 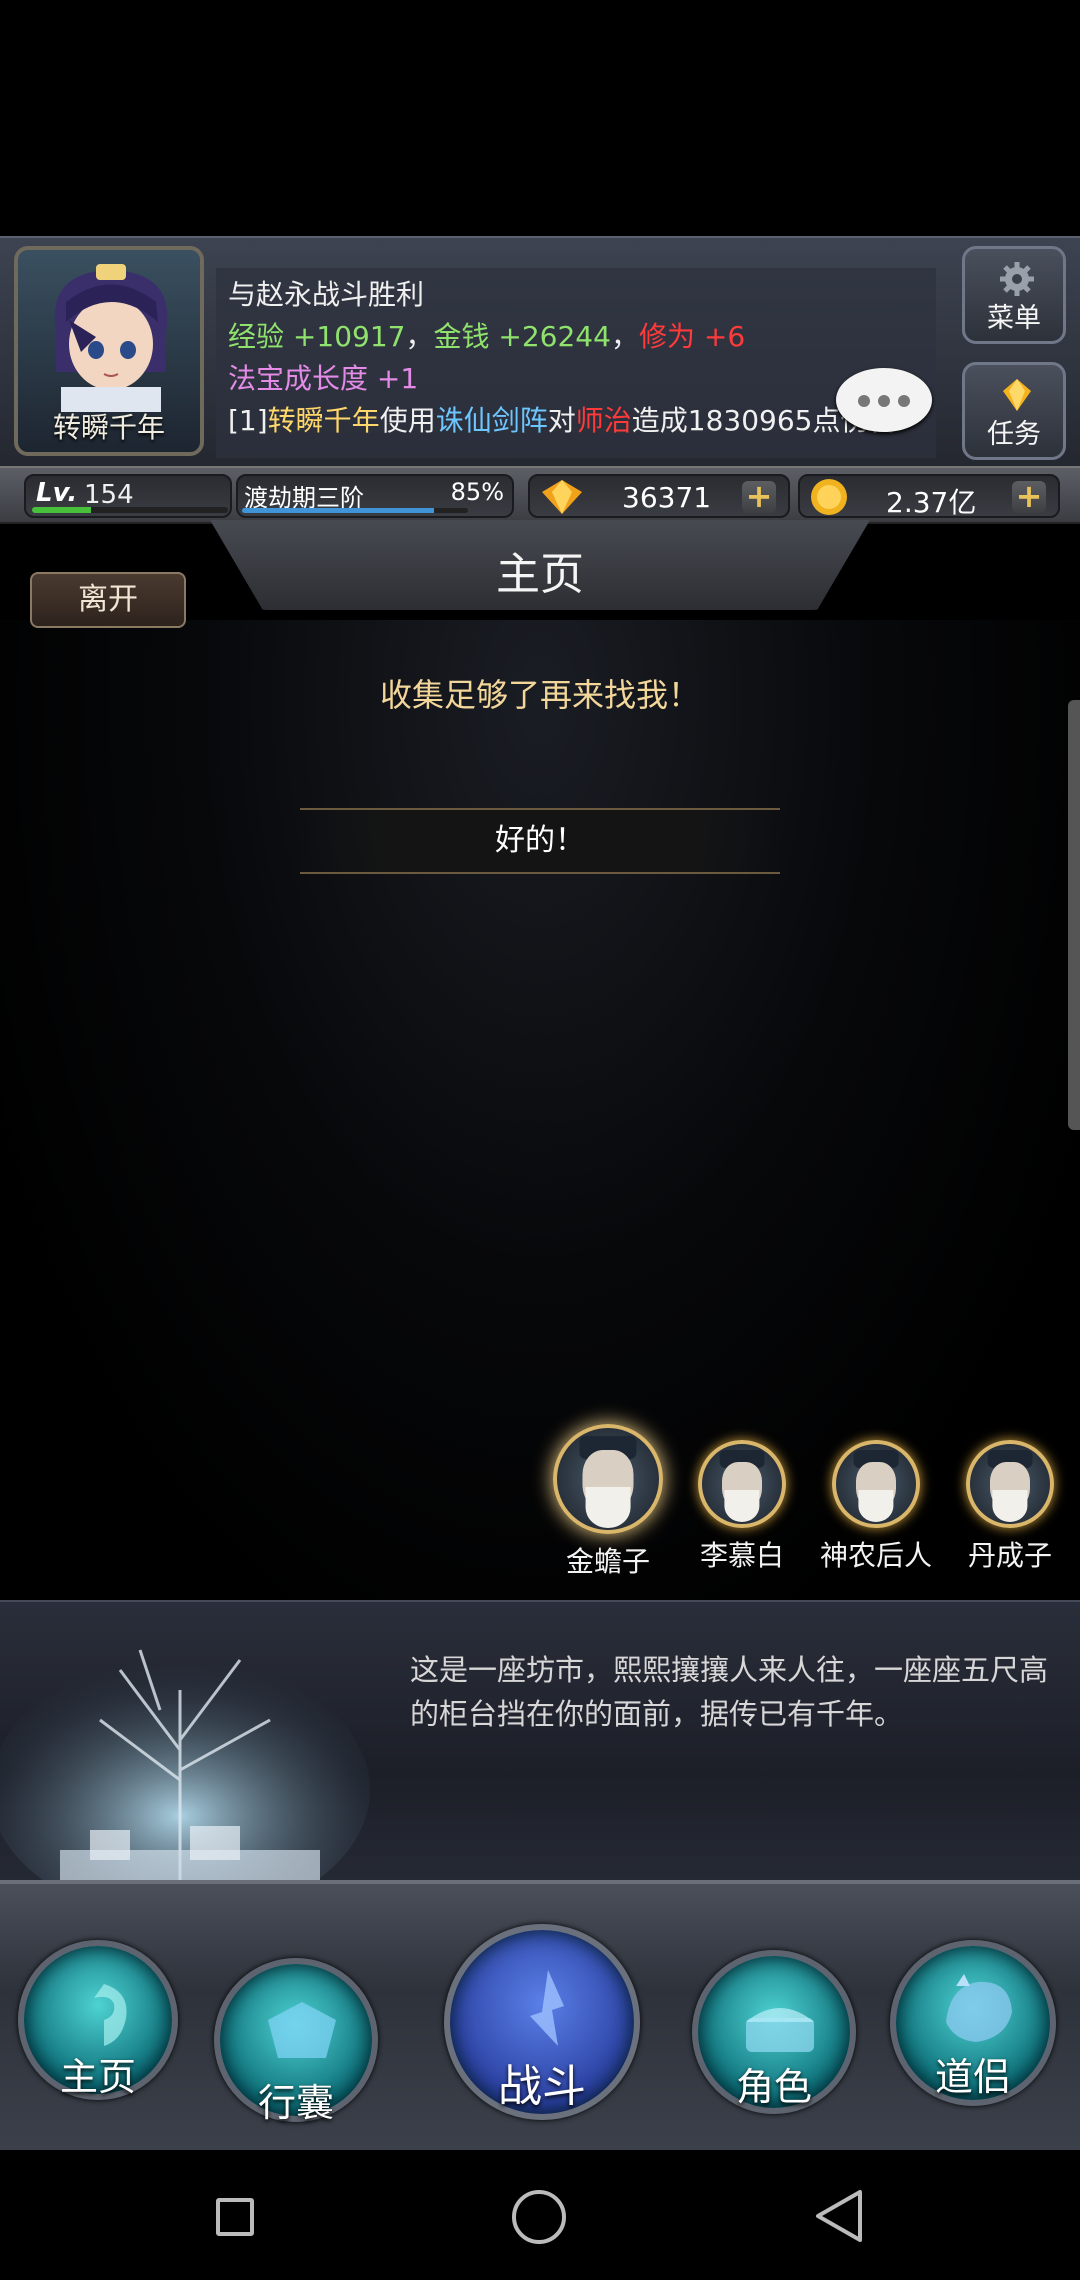 What do you see at coordinates (302, 2030) in the screenshot?
I see `bag-icon` at bounding box center [302, 2030].